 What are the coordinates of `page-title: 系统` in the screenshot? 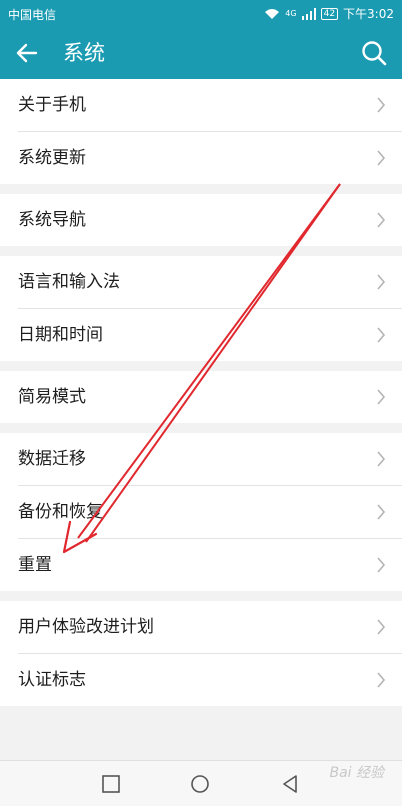 It's located at (84, 53).